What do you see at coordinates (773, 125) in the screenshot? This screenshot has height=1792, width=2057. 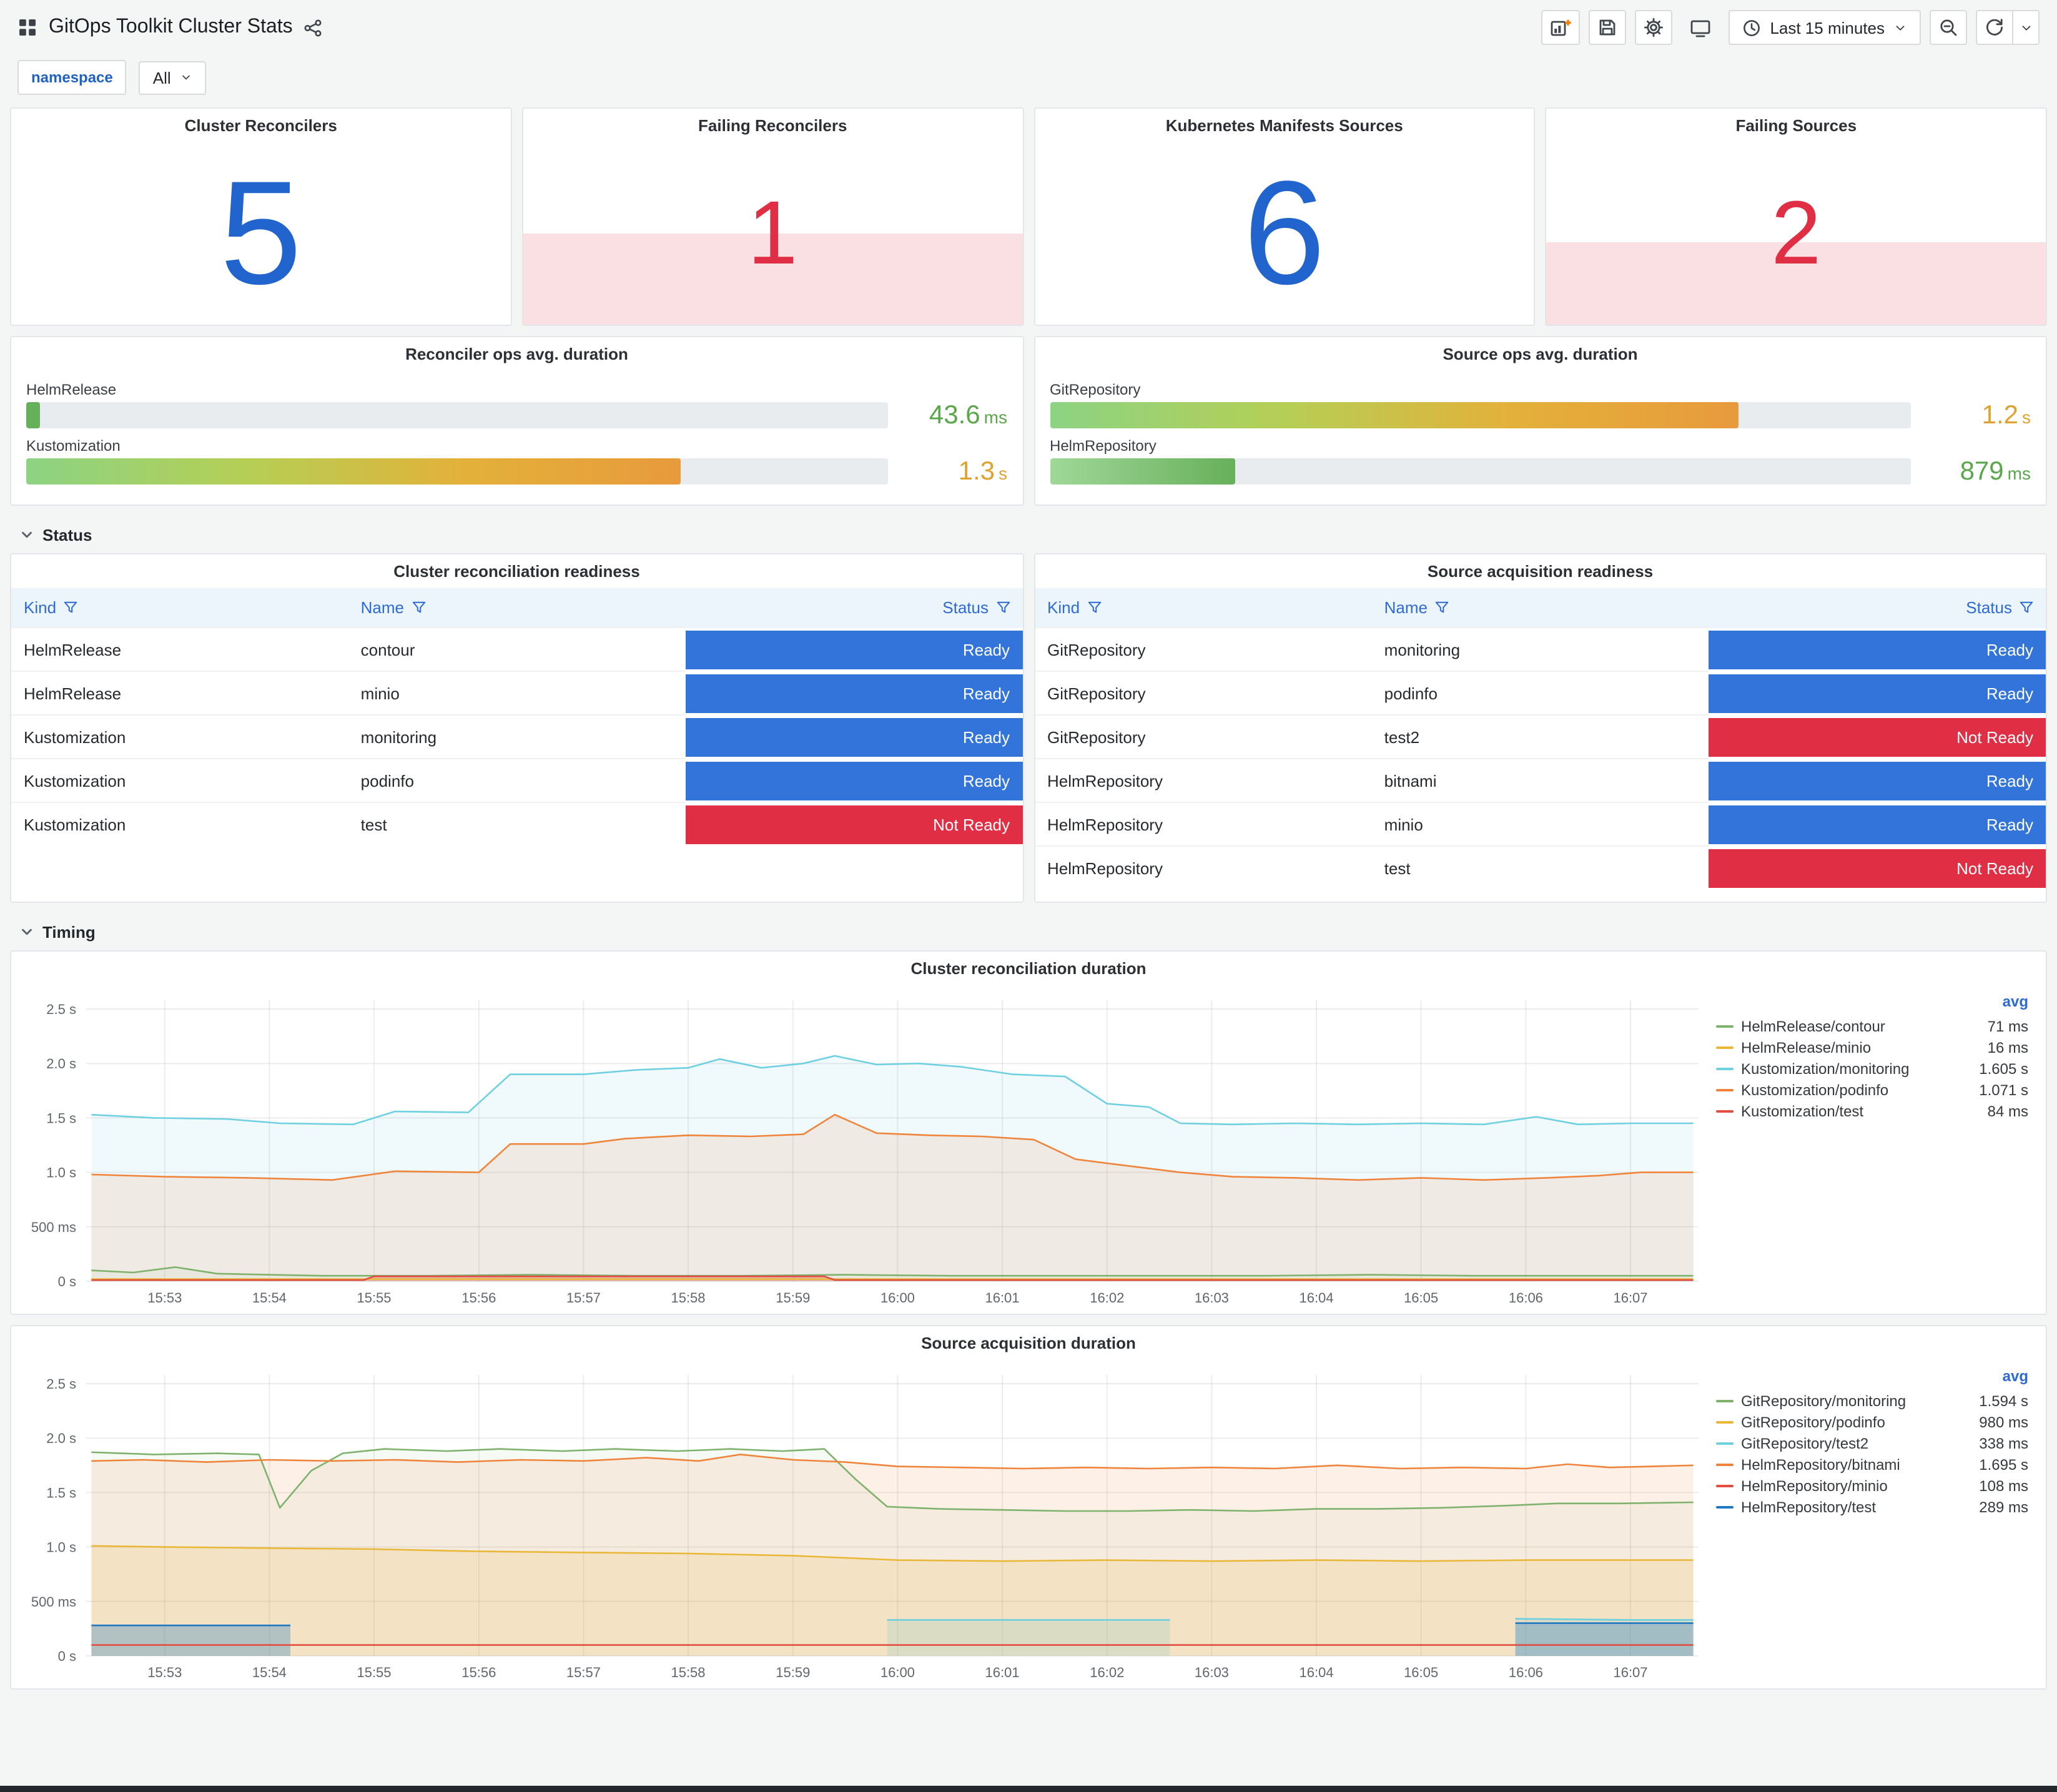 I see `panel-title: Failing Reconcilers` at bounding box center [773, 125].